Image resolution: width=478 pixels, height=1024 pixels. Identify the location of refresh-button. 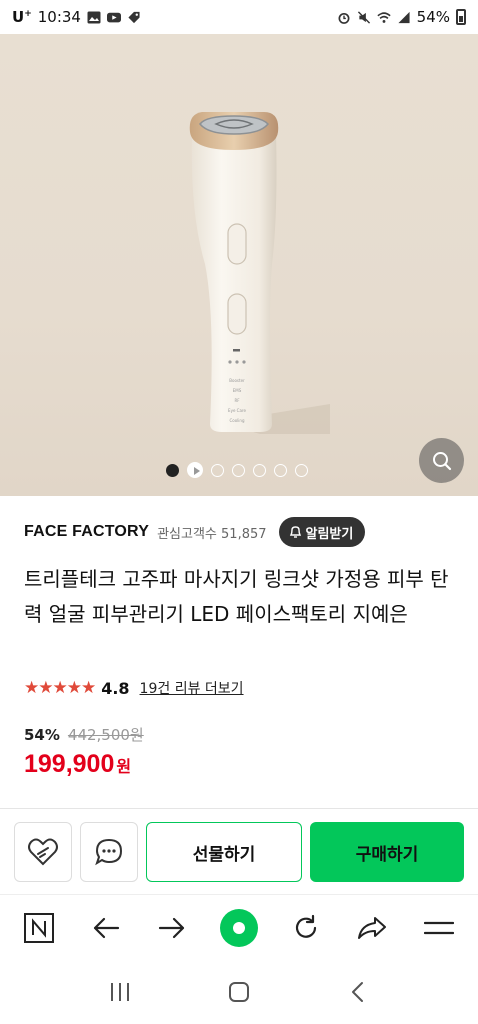
(306, 928).